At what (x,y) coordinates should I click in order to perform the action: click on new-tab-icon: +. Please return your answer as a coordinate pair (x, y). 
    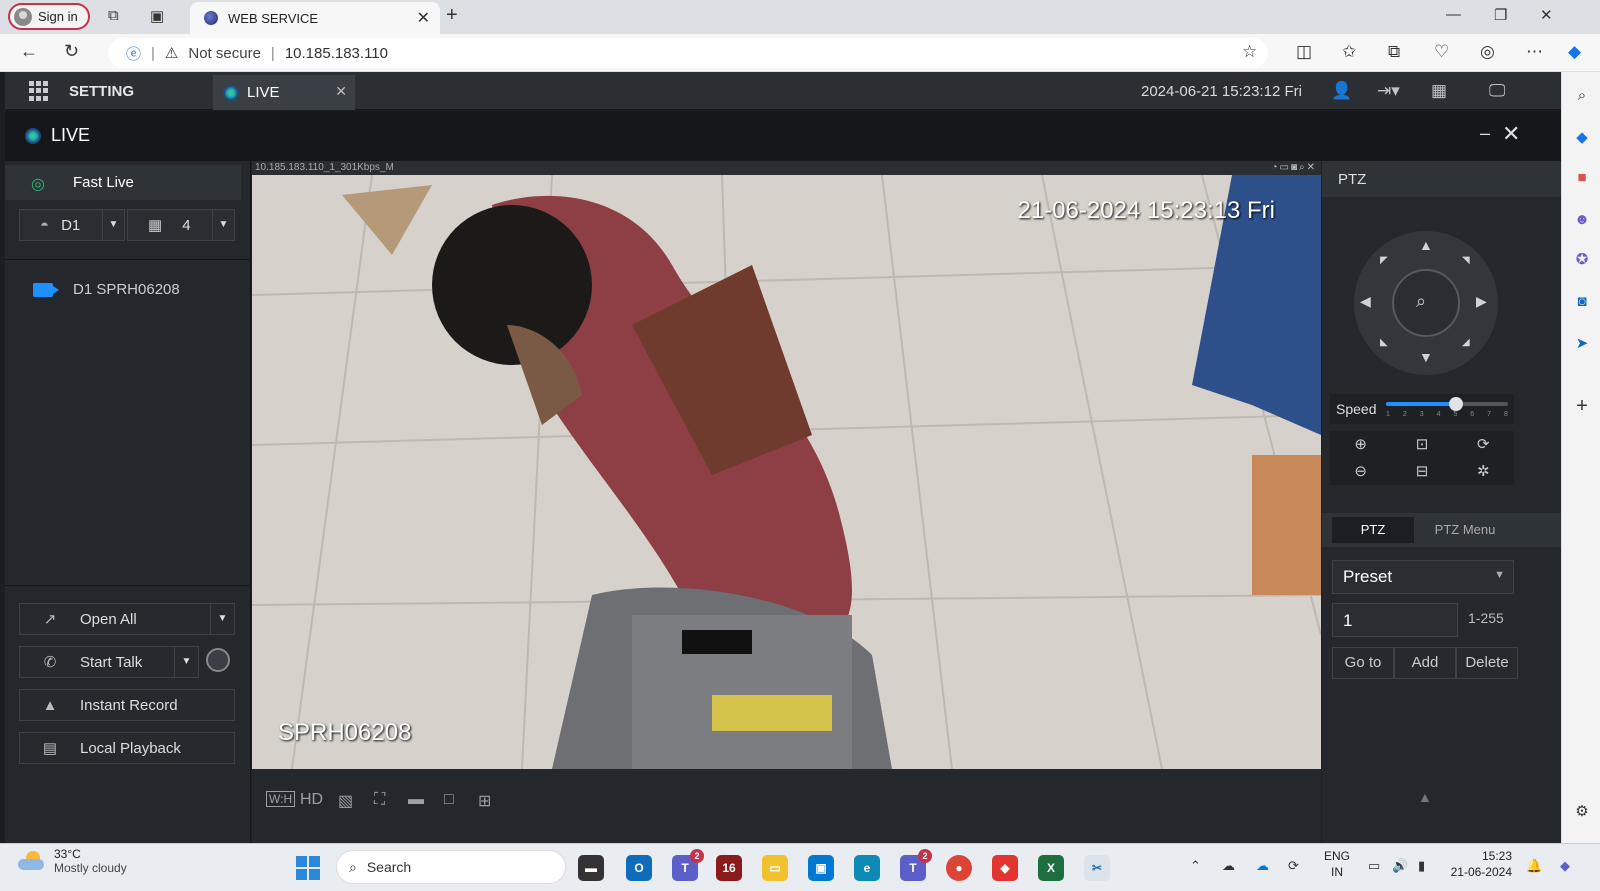
    Looking at the image, I should click on (452, 15).